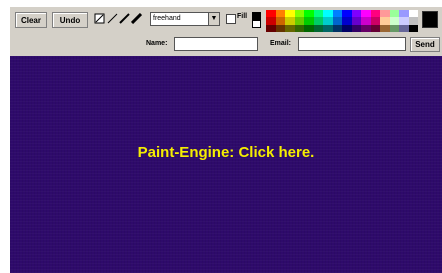 The height and width of the screenshot is (273, 442). What do you see at coordinates (213, 19) in the screenshot?
I see `chevron-down-icon: ▼` at bounding box center [213, 19].